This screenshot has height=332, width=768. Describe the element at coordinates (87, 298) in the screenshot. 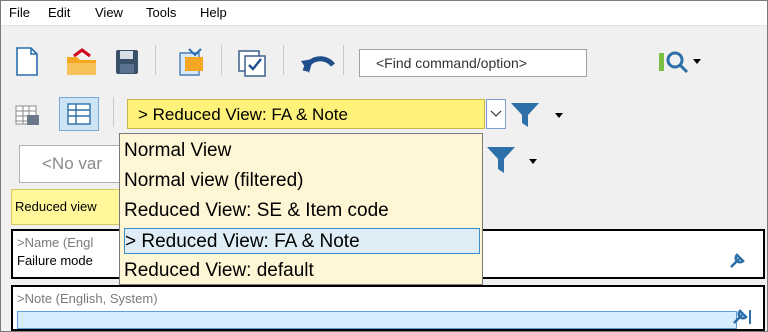

I see `field-label: >Note (English, System)` at that location.